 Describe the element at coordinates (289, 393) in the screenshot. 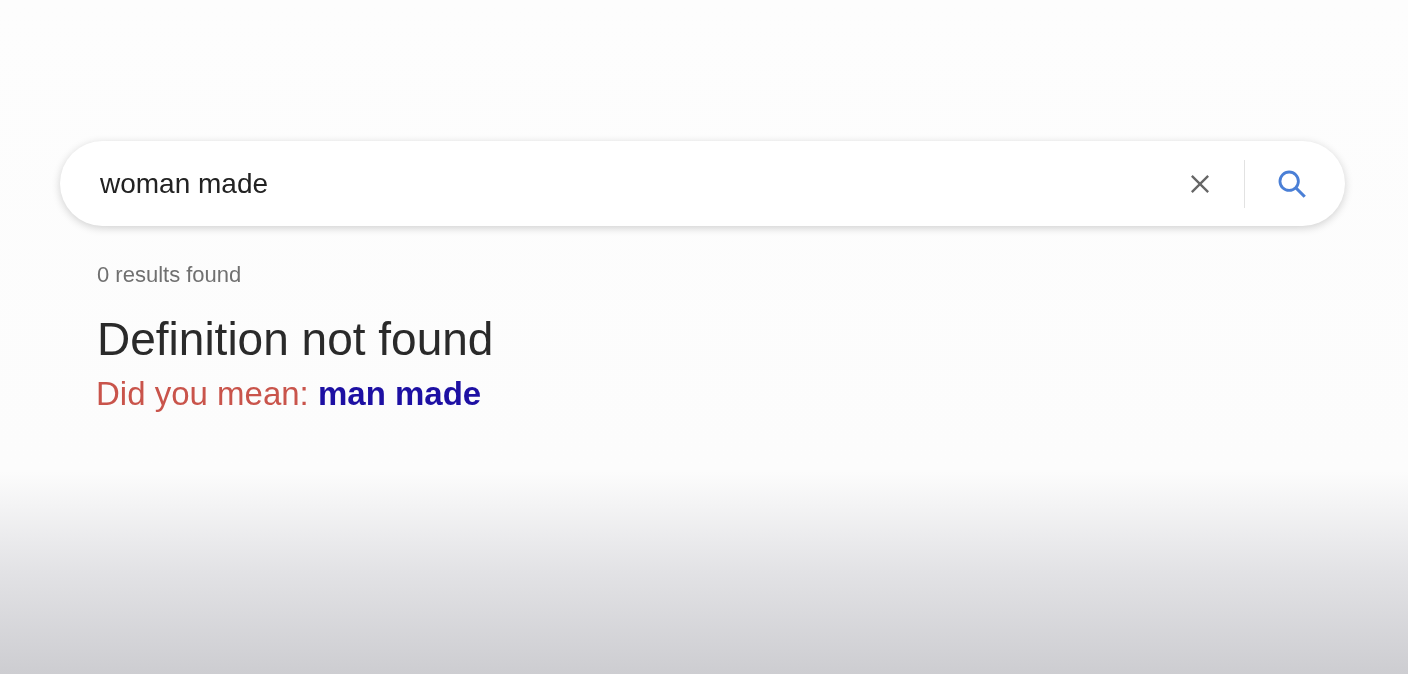

I see `suggestion-text: Did you mean: man made` at that location.